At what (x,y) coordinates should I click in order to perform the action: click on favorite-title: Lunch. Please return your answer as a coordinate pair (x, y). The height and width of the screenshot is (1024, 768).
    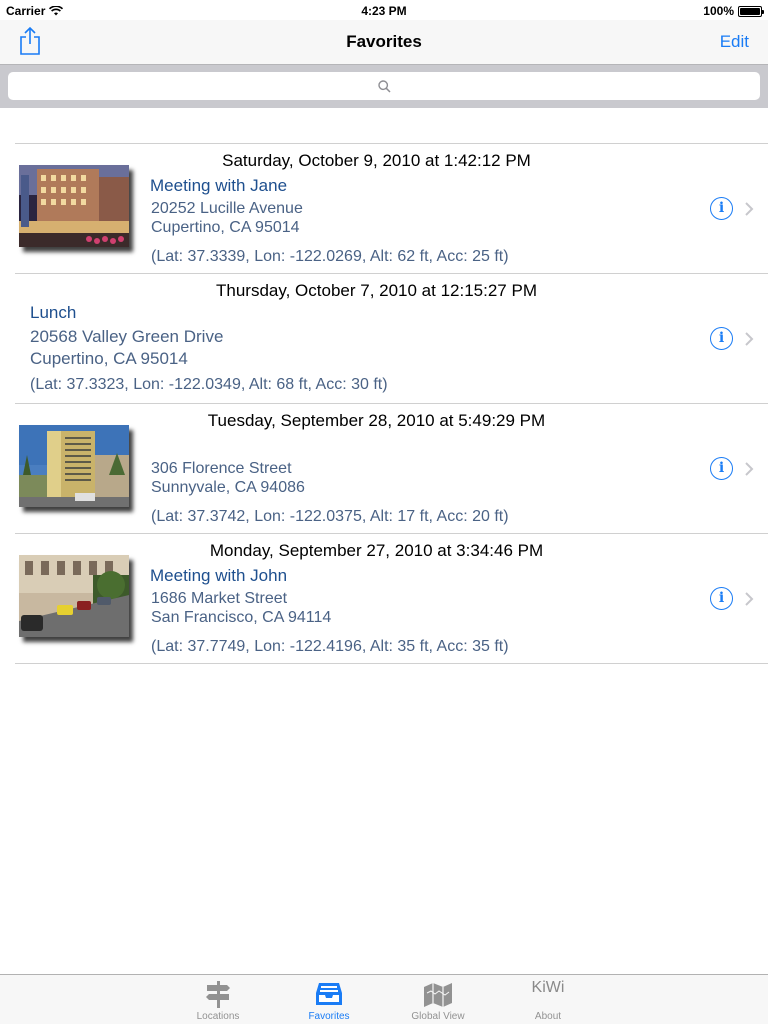
    Looking at the image, I should click on (53, 312).